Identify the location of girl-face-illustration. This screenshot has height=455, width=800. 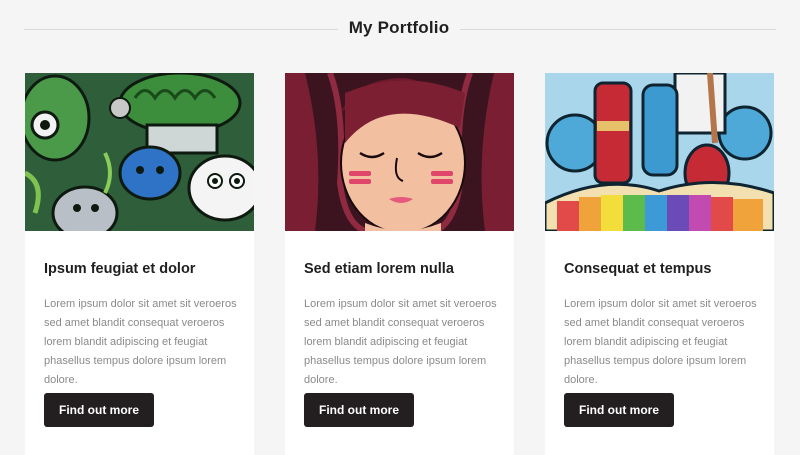
(399, 152).